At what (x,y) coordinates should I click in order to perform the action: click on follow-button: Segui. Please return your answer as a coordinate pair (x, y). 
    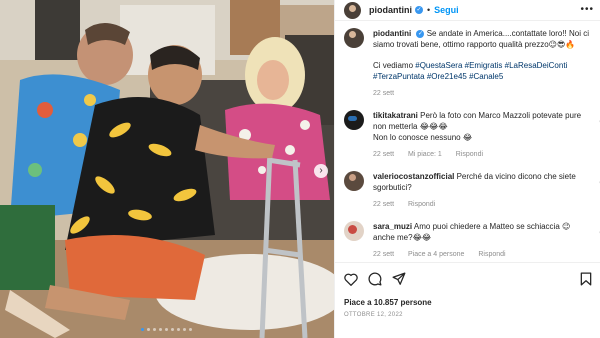
    Looking at the image, I should click on (446, 10).